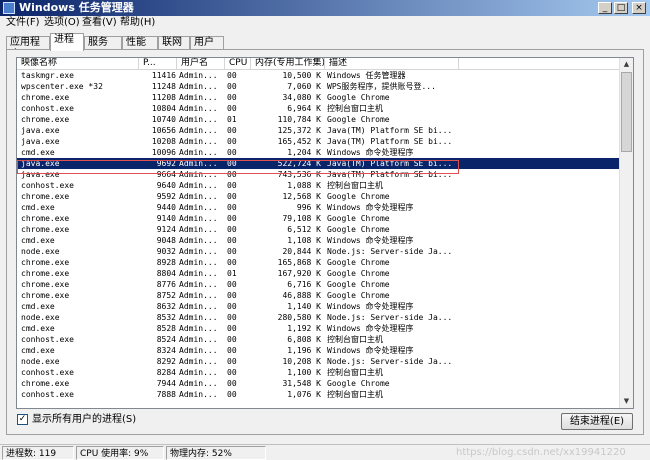 Image resolution: width=650 pixels, height=460 pixels. Describe the element at coordinates (99, 23) in the screenshot. I see `menu-view: 查看(V)` at that location.